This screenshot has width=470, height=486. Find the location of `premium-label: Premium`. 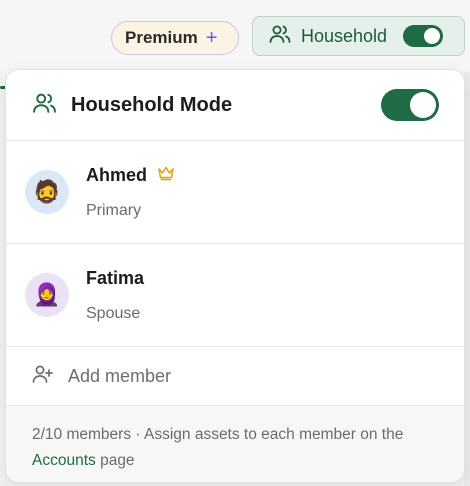

premium-label: Premium is located at coordinates (161, 37).